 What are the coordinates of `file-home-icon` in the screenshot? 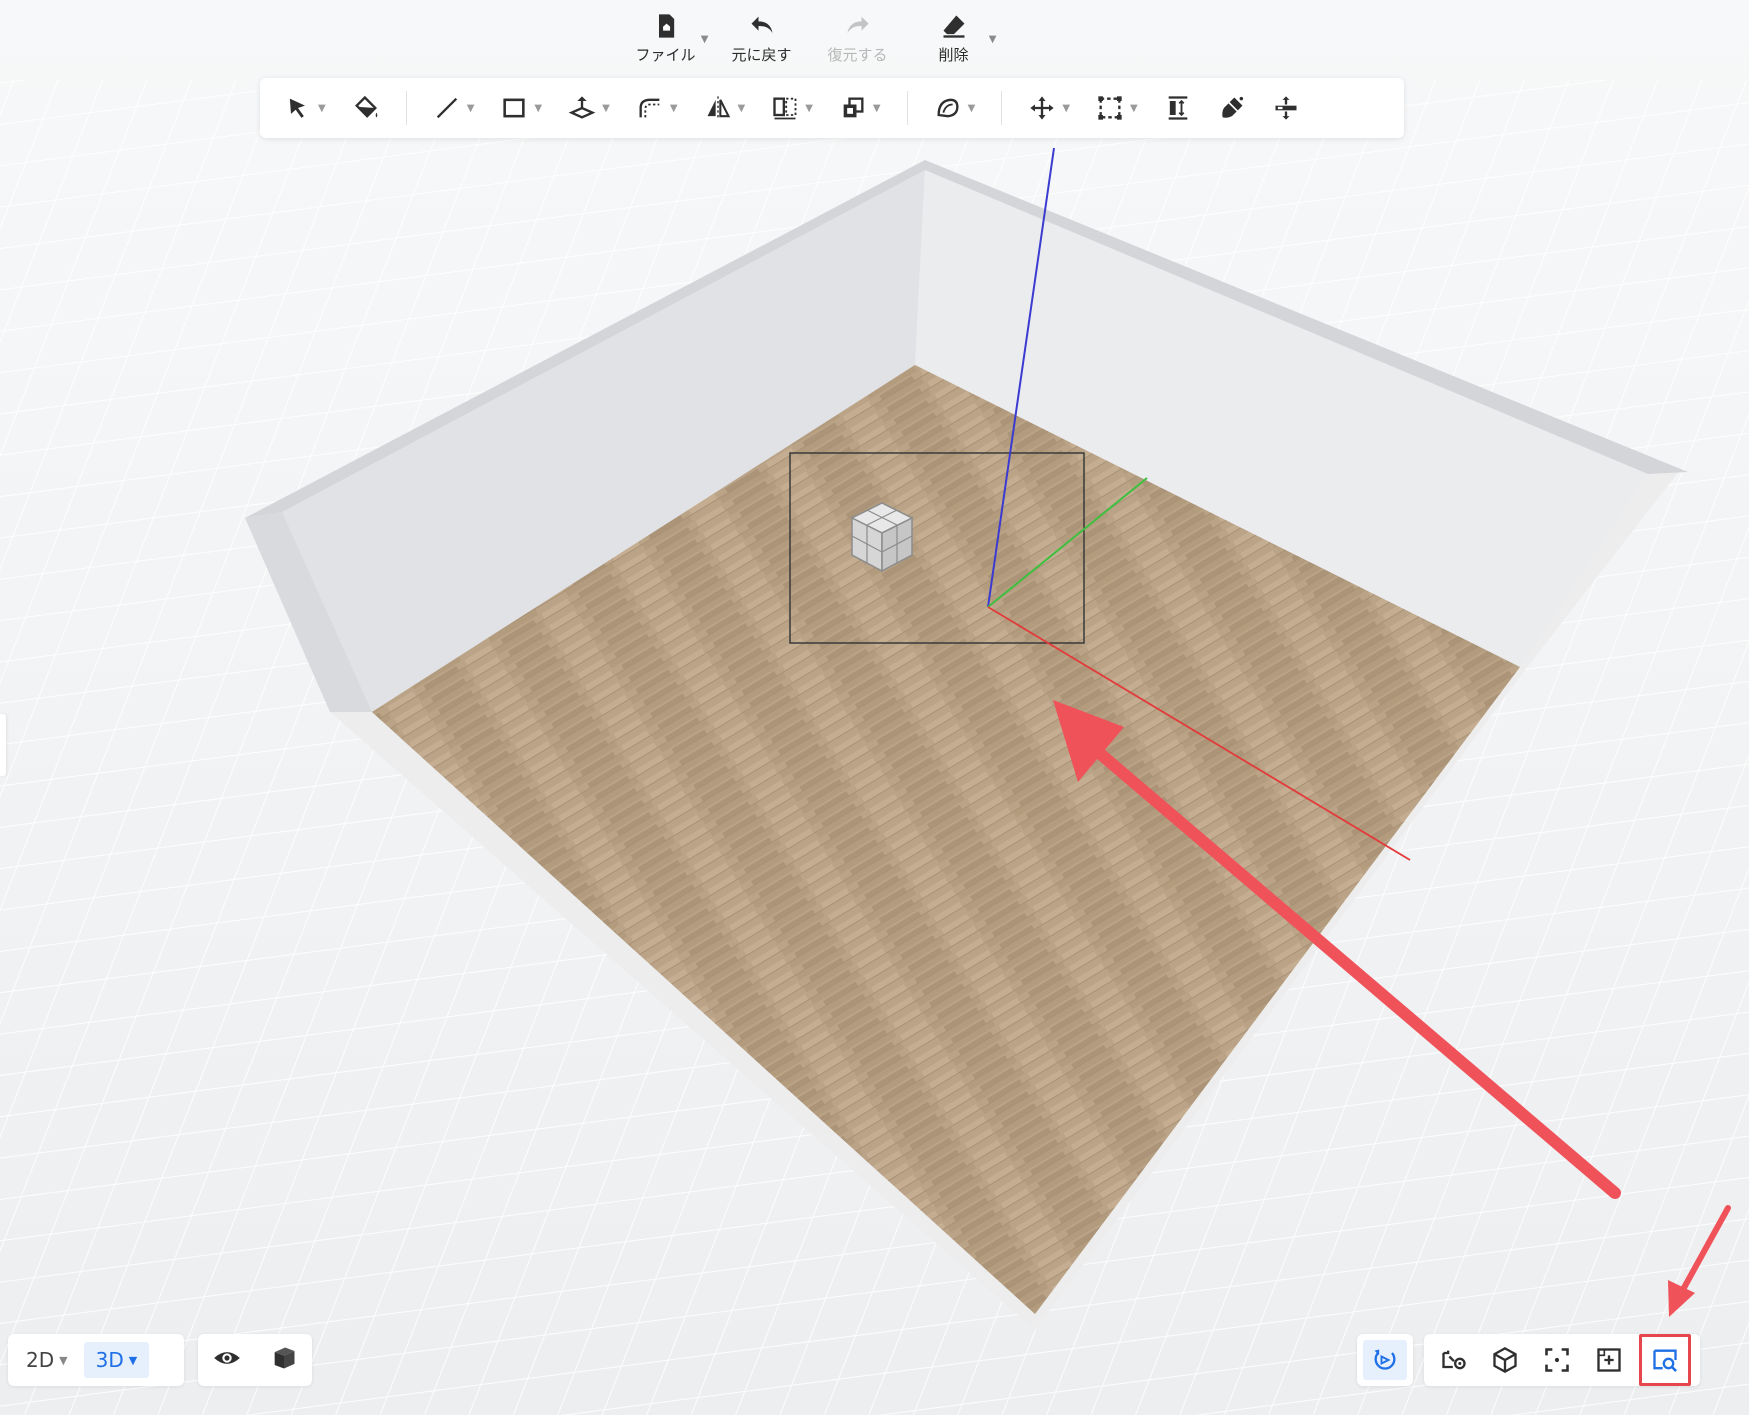 It's located at (666, 26).